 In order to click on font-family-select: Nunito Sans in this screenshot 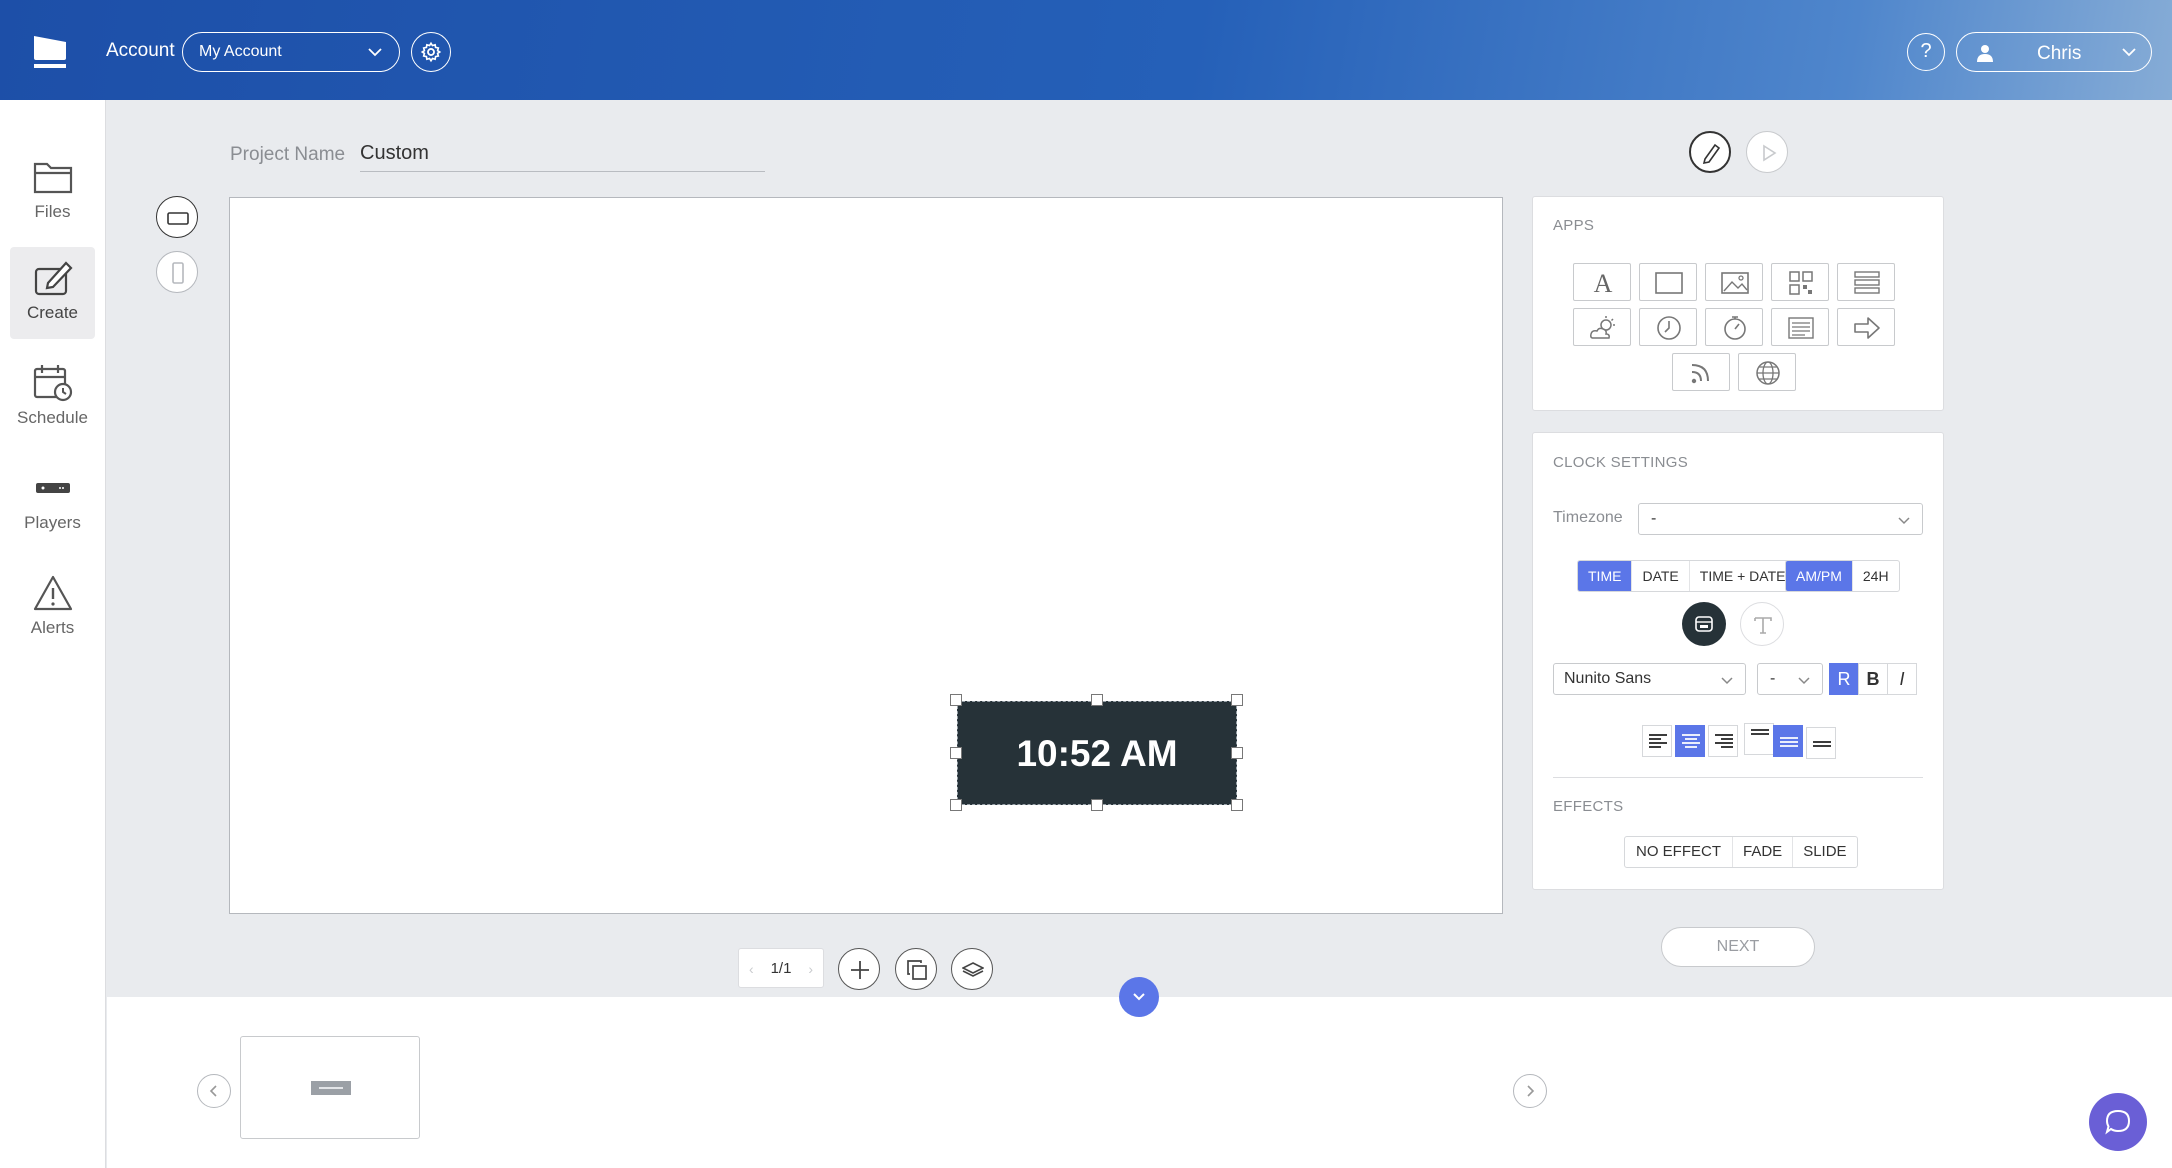, I will do `click(1649, 679)`.